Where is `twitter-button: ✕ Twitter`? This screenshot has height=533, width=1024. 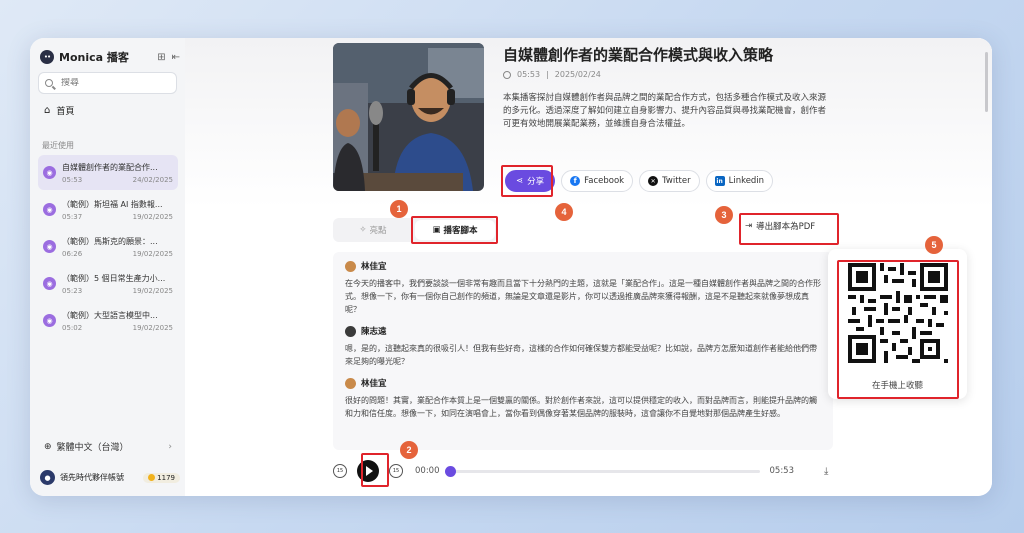
twitter-button: ✕ Twitter is located at coordinates (669, 181).